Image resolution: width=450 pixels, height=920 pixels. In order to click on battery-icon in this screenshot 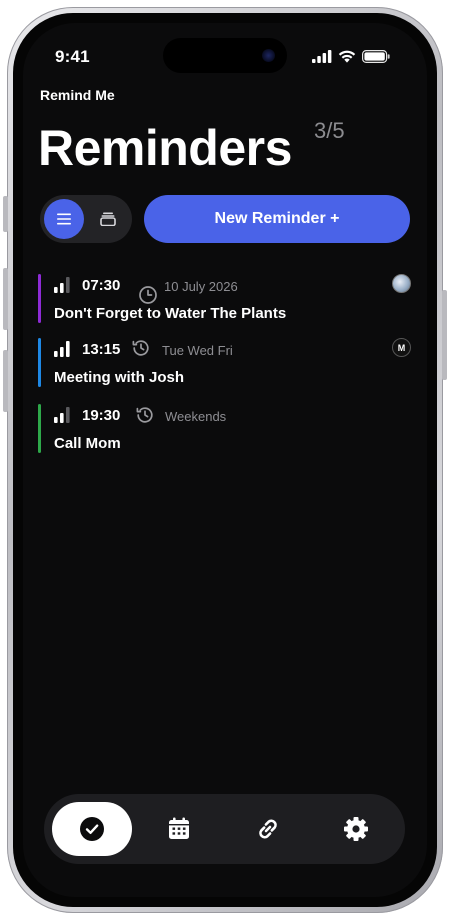, I will do `click(376, 56)`.